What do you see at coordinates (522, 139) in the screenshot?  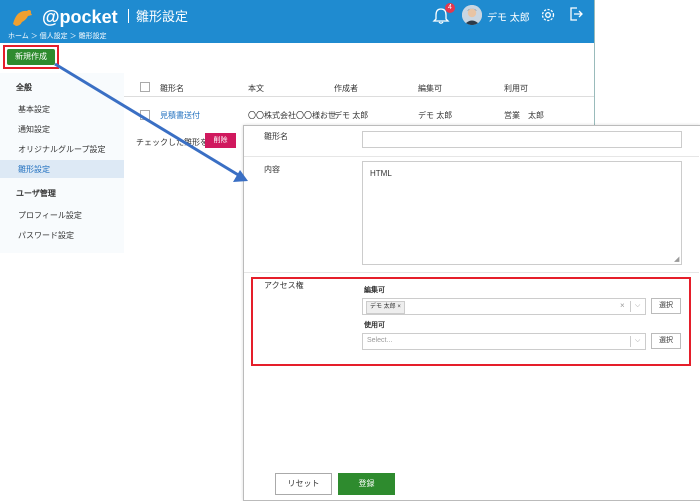 I see `name-input` at bounding box center [522, 139].